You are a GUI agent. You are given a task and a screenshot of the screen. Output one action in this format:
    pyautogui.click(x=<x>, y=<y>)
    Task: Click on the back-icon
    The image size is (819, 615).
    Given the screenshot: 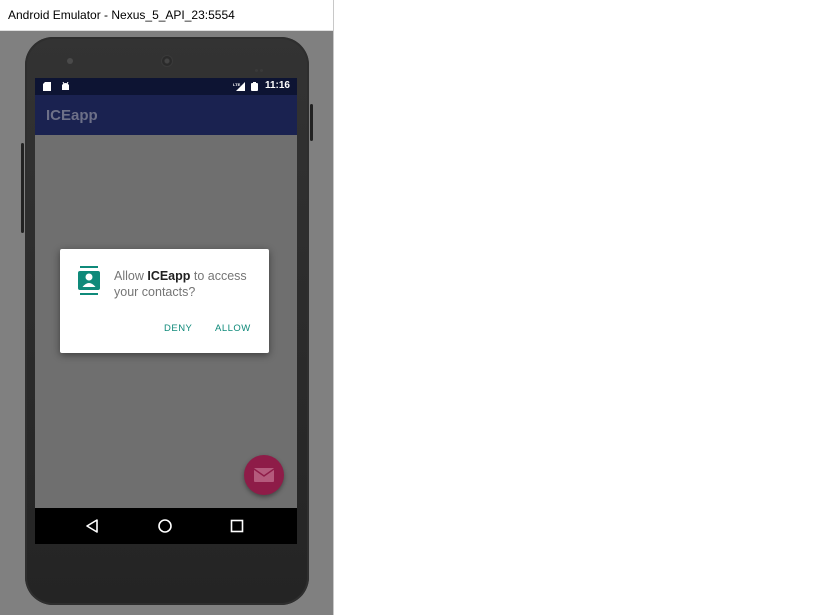 What is the action you would take?
    pyautogui.click(x=92, y=526)
    